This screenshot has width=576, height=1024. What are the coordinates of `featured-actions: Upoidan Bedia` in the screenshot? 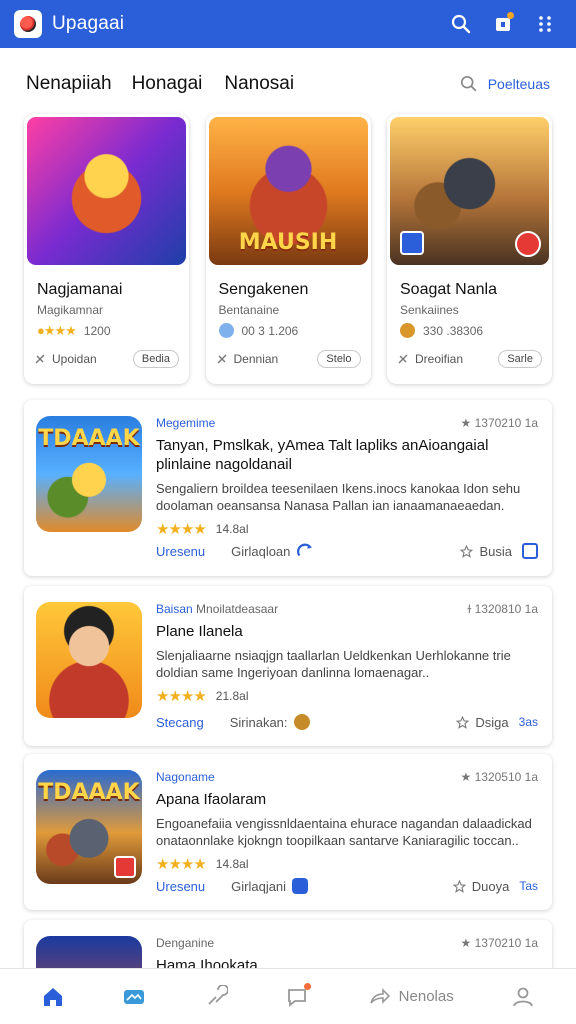 It's located at (106, 359).